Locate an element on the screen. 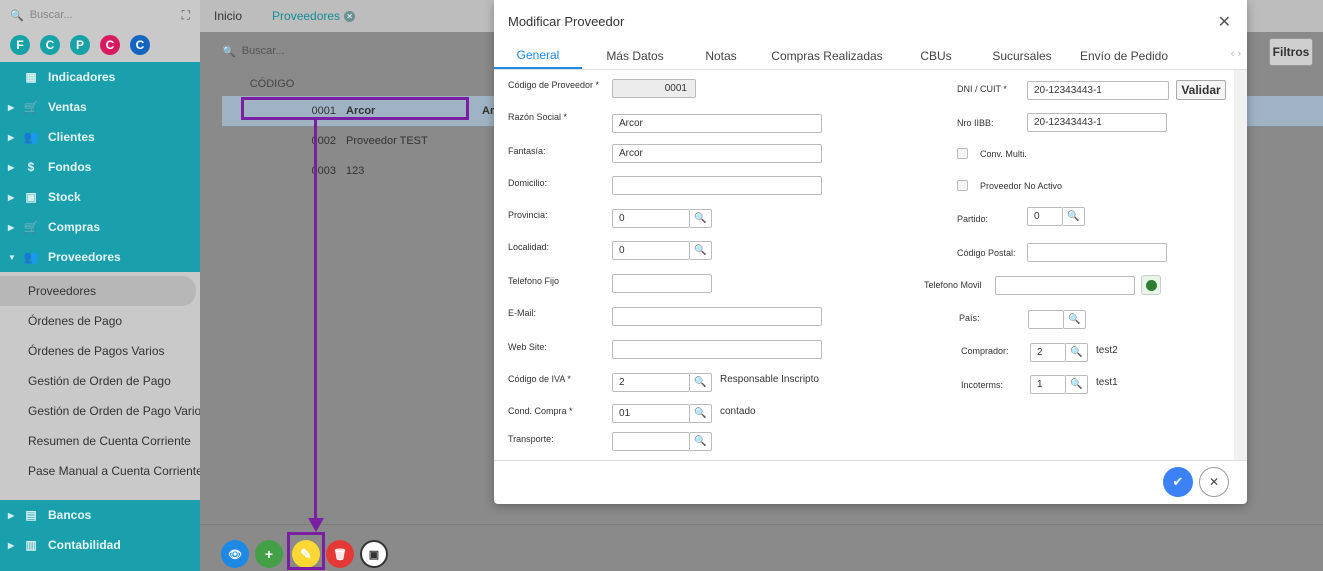 The width and height of the screenshot is (1323, 571). filters-button: Filtros is located at coordinates (1291, 52).